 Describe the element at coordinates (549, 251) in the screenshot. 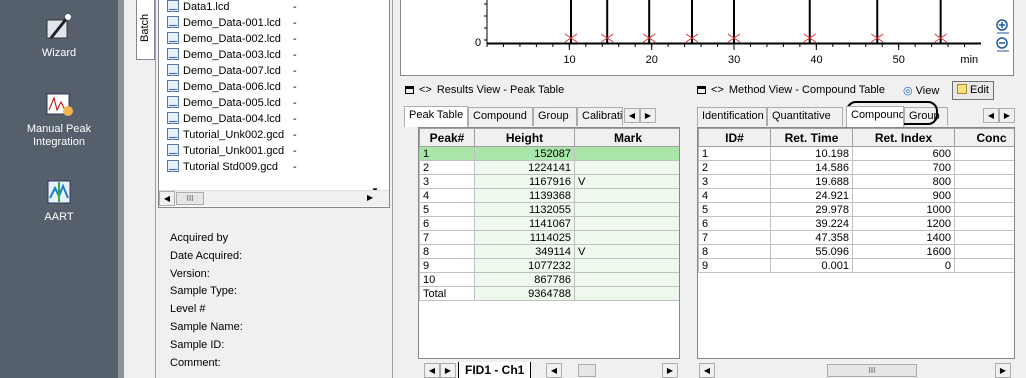

I see `peak-table-row: 8 349114 V` at that location.